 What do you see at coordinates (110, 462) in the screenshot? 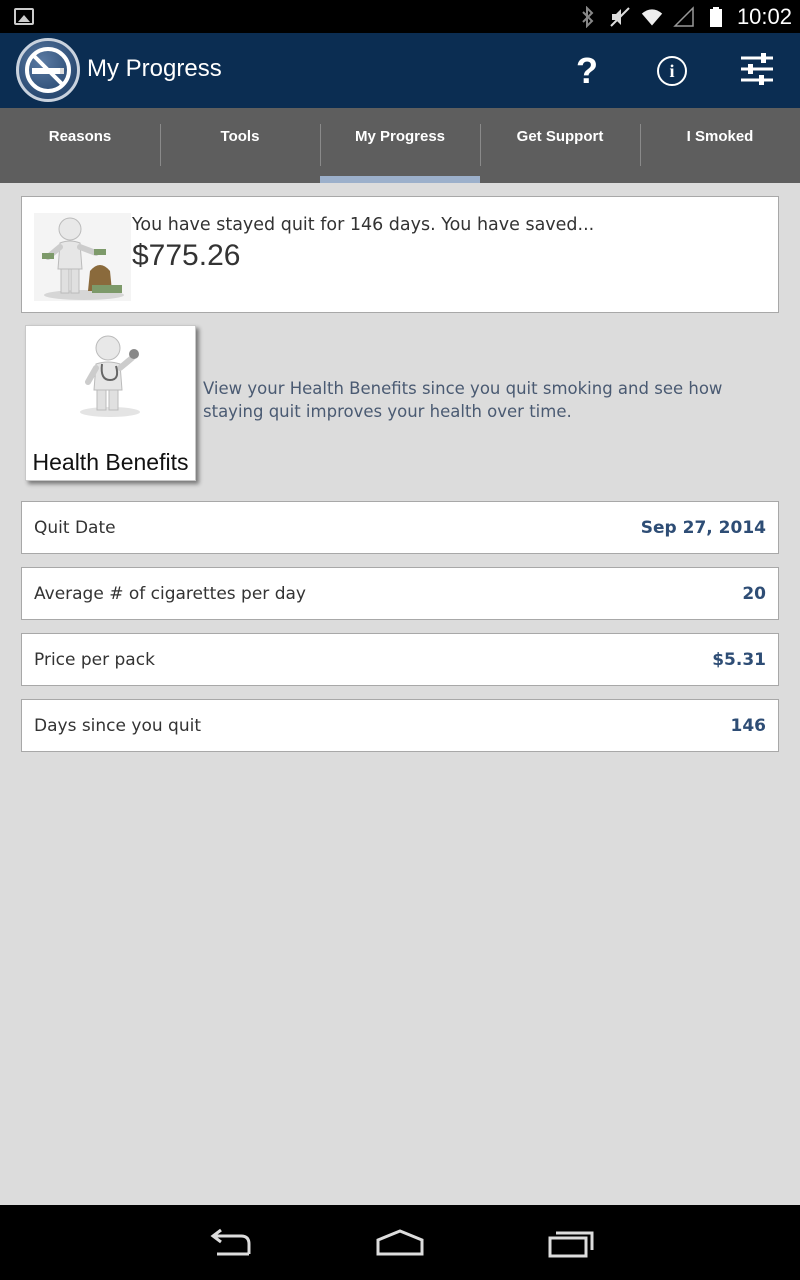
I see `health-benefits-label: Health Benefits` at bounding box center [110, 462].